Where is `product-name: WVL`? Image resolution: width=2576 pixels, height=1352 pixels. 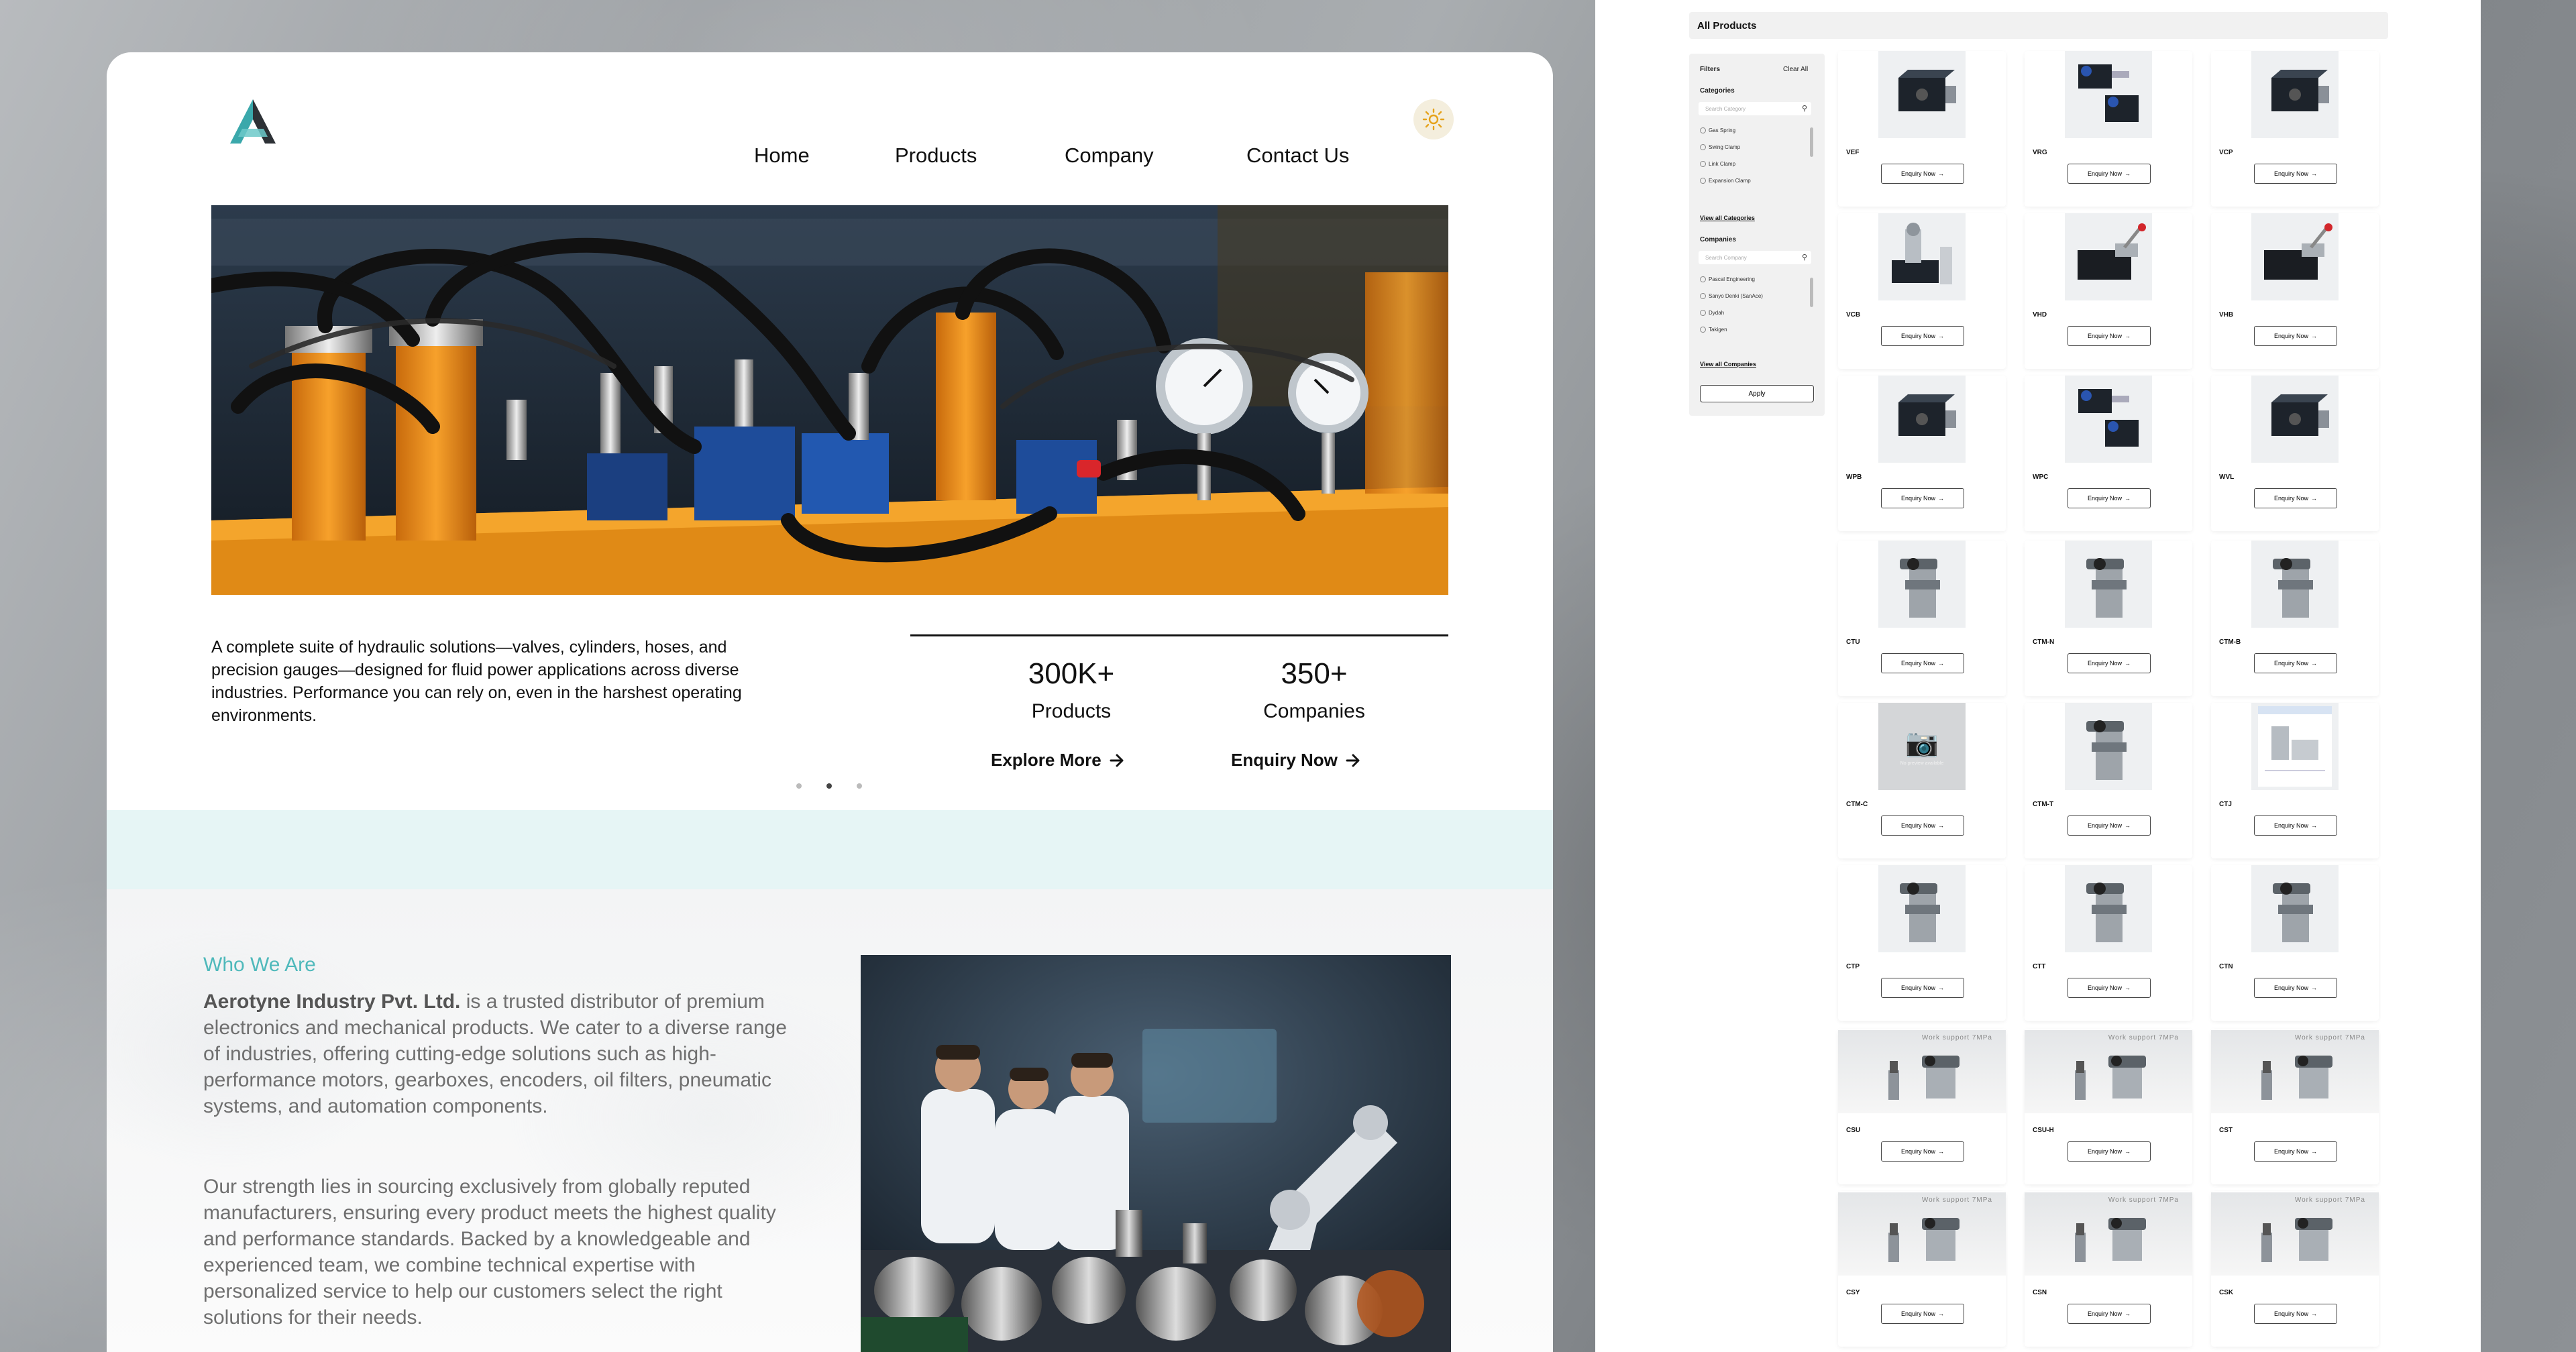
product-name: WVL is located at coordinates (2227, 477).